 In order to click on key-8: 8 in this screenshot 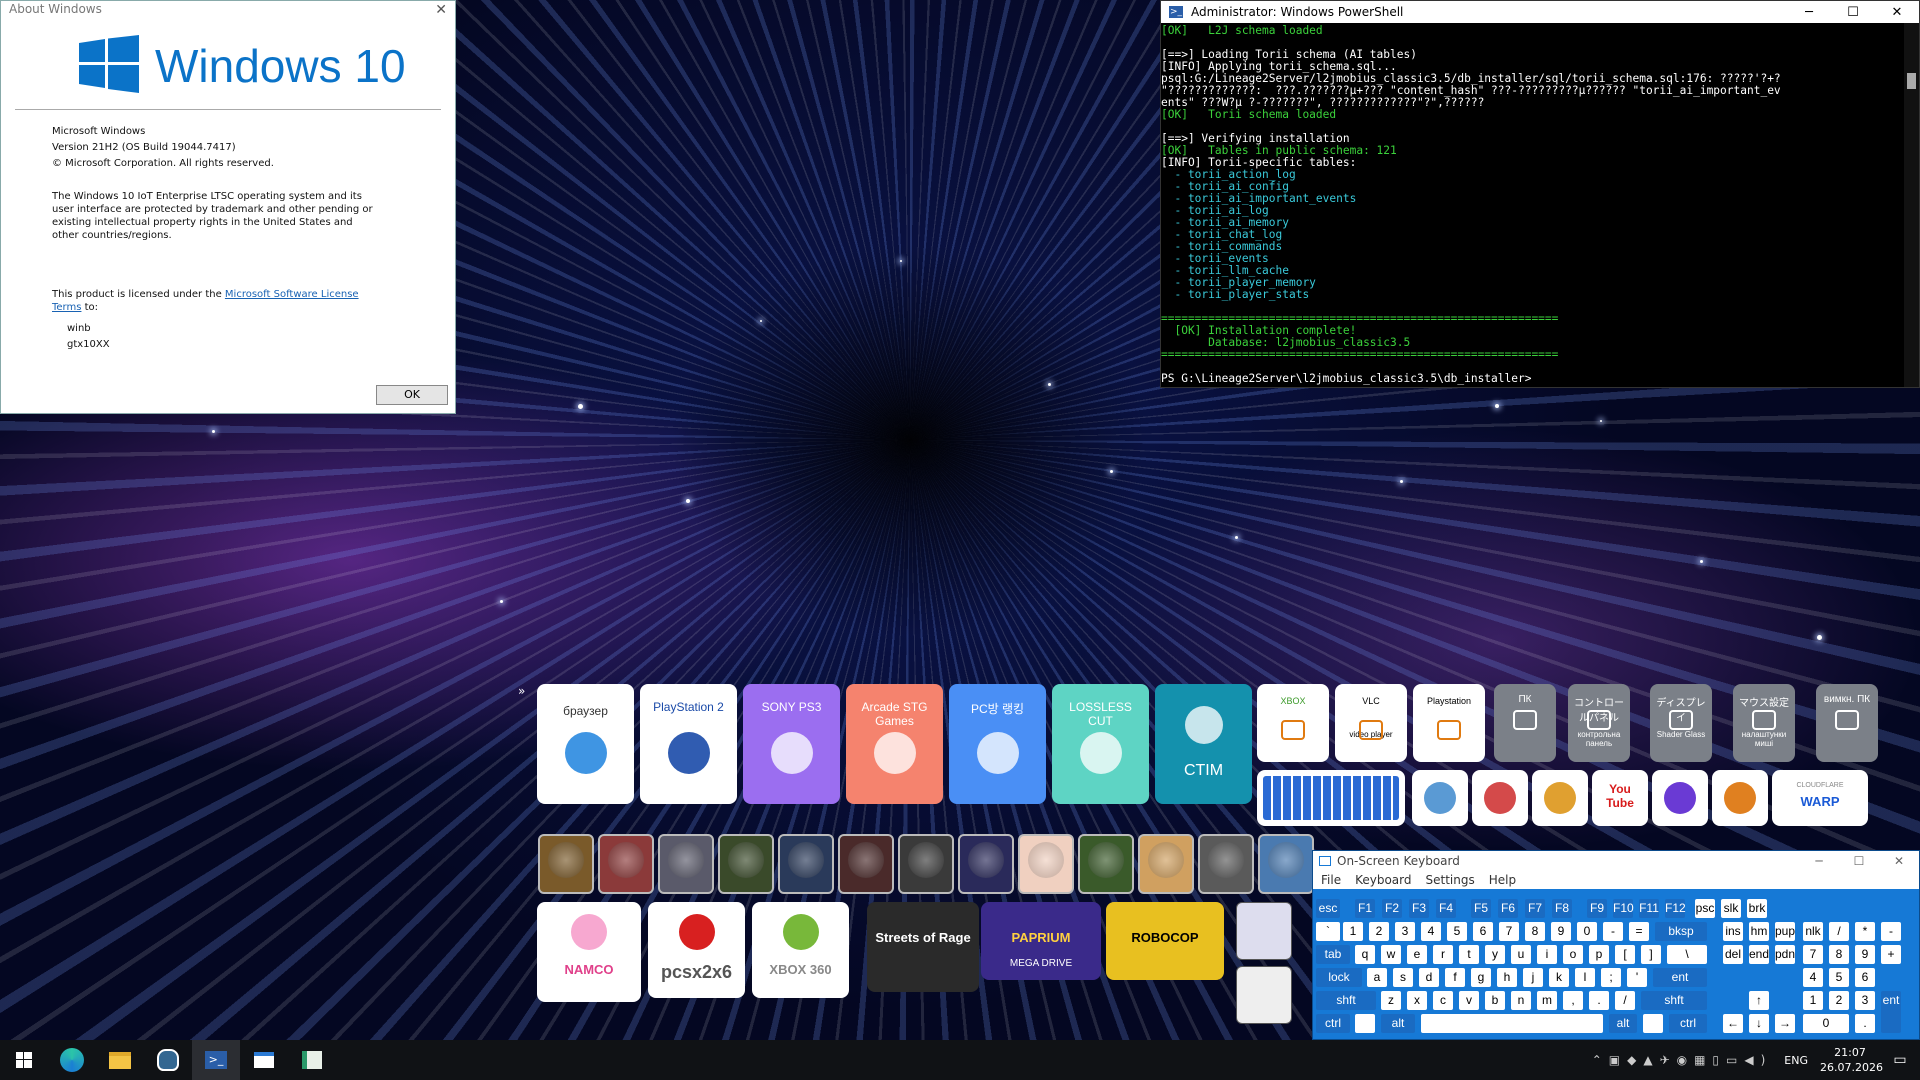, I will do `click(1535, 931)`.